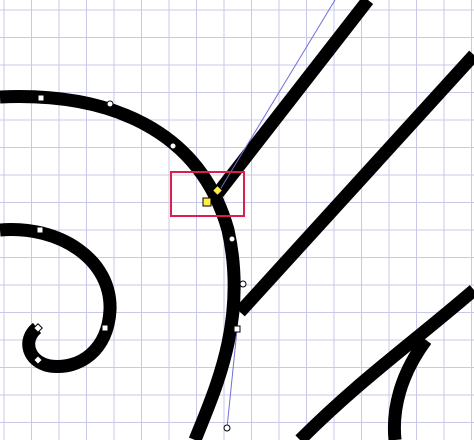 The height and width of the screenshot is (440, 474). I want to click on guide-line-top, so click(276, 97).